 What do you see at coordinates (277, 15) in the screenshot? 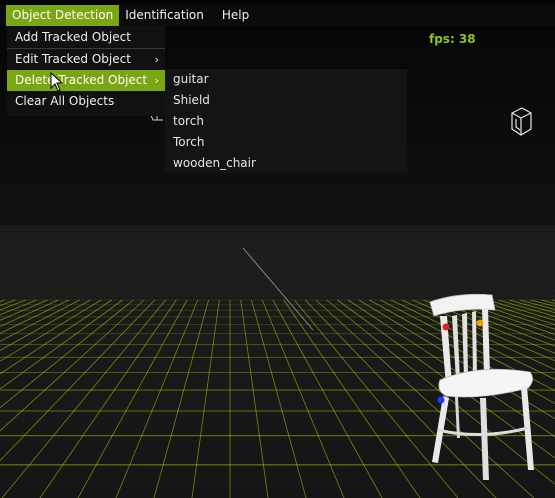
I see `menu-bar: Object Detection Identification Help` at bounding box center [277, 15].